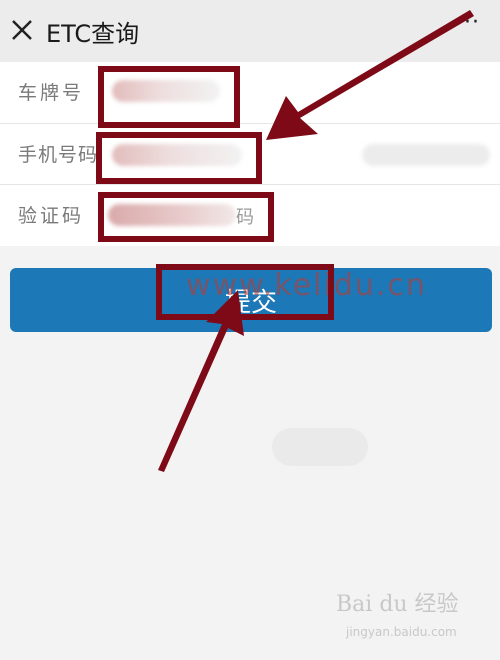  What do you see at coordinates (397, 604) in the screenshot?
I see `baidu-logo: Bai du 经验` at bounding box center [397, 604].